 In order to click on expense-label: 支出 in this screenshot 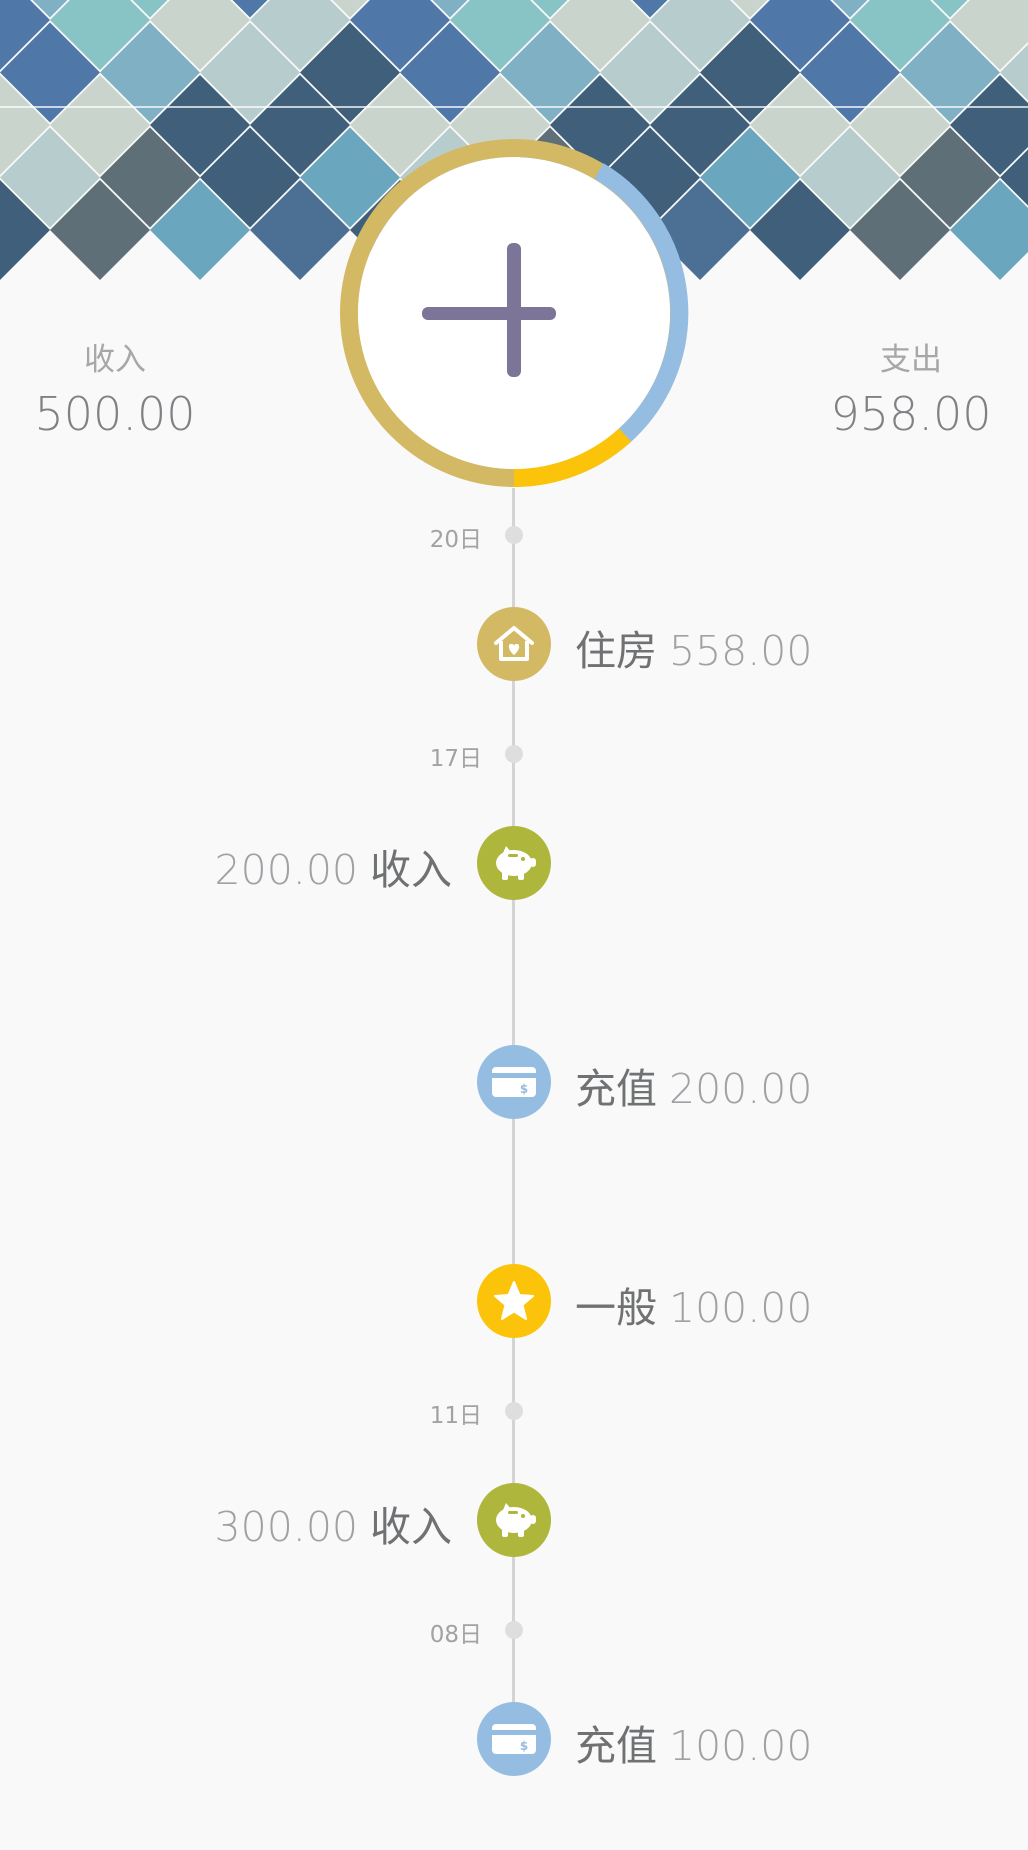, I will do `click(911, 360)`.